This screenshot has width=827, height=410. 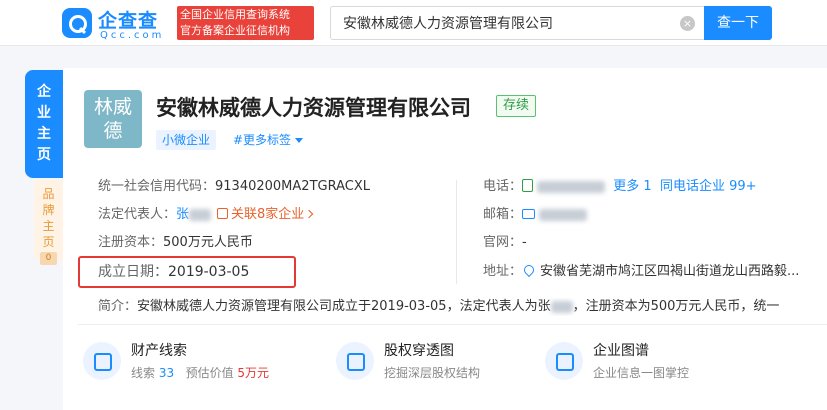 What do you see at coordinates (528, 185) in the screenshot?
I see `phone-icon` at bounding box center [528, 185].